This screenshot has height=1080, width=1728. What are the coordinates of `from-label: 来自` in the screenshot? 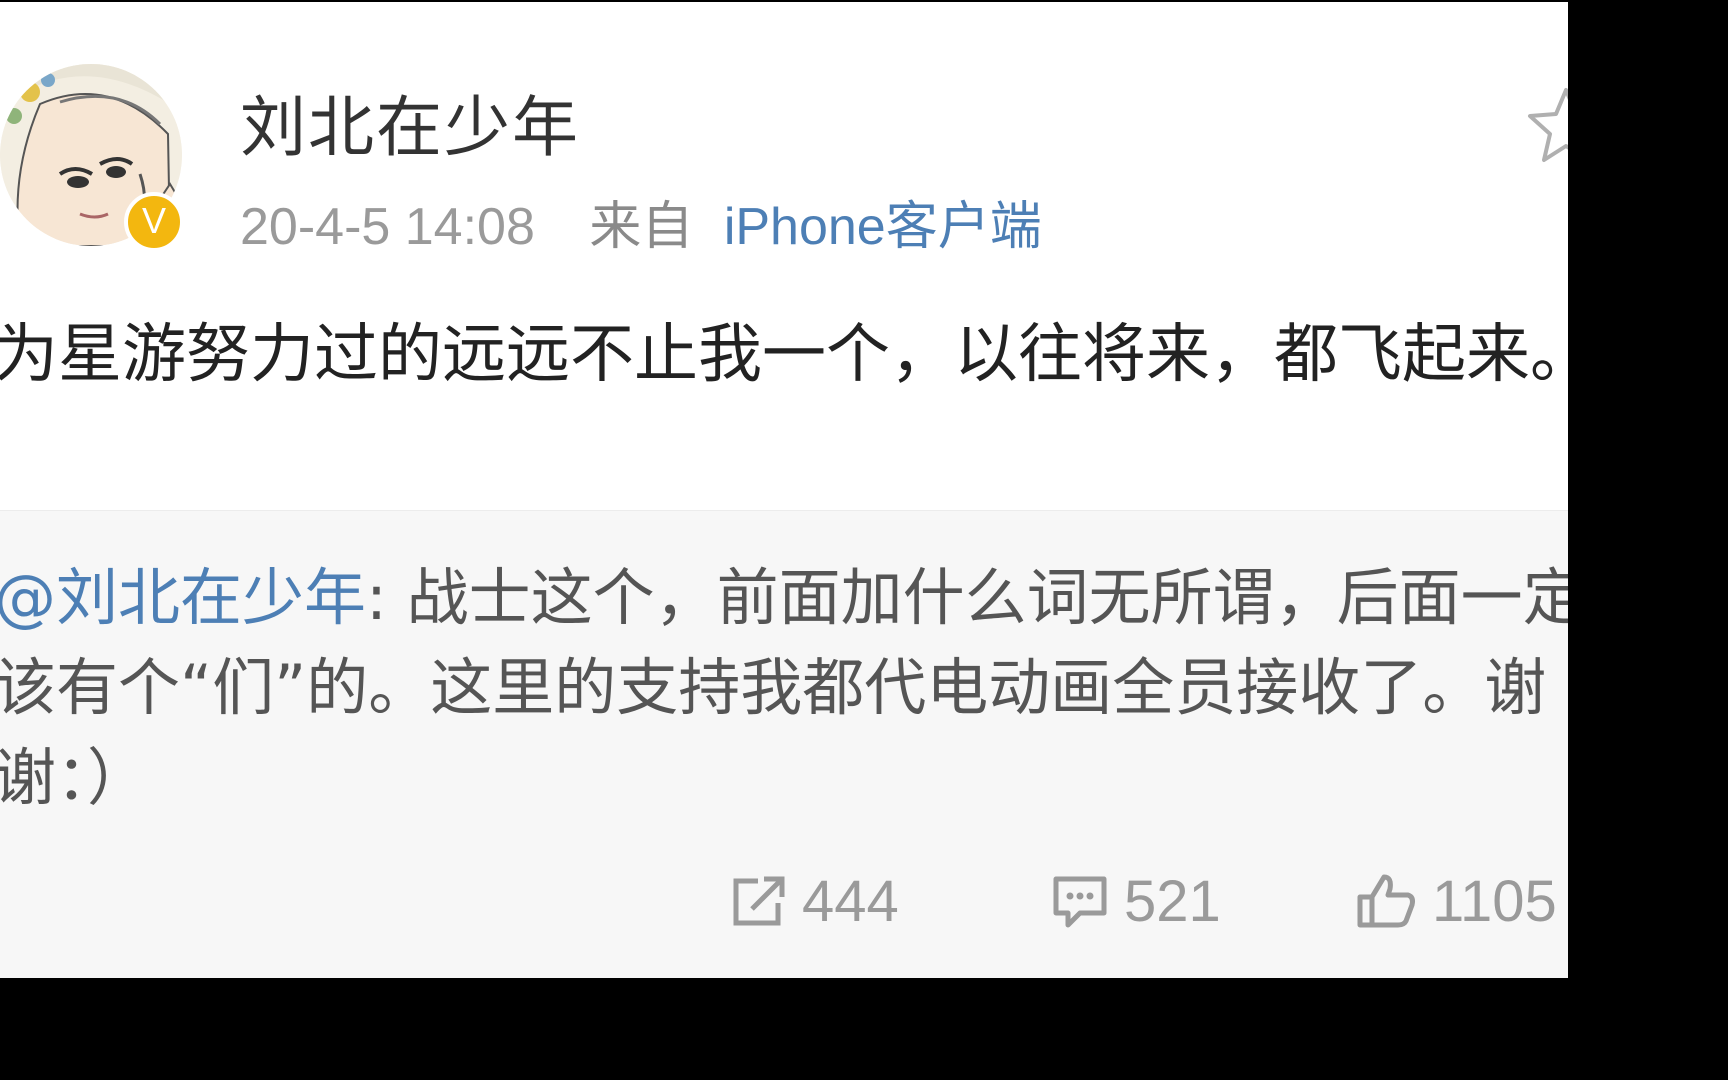 It's located at (641, 227).